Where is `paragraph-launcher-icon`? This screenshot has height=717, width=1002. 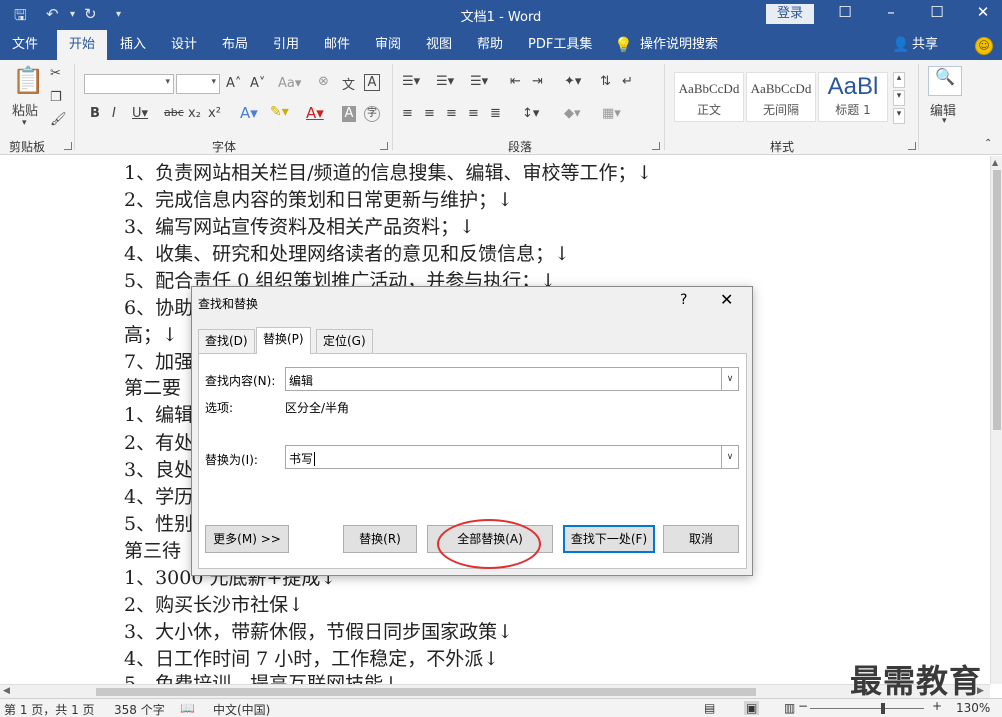 paragraph-launcher-icon is located at coordinates (656, 146).